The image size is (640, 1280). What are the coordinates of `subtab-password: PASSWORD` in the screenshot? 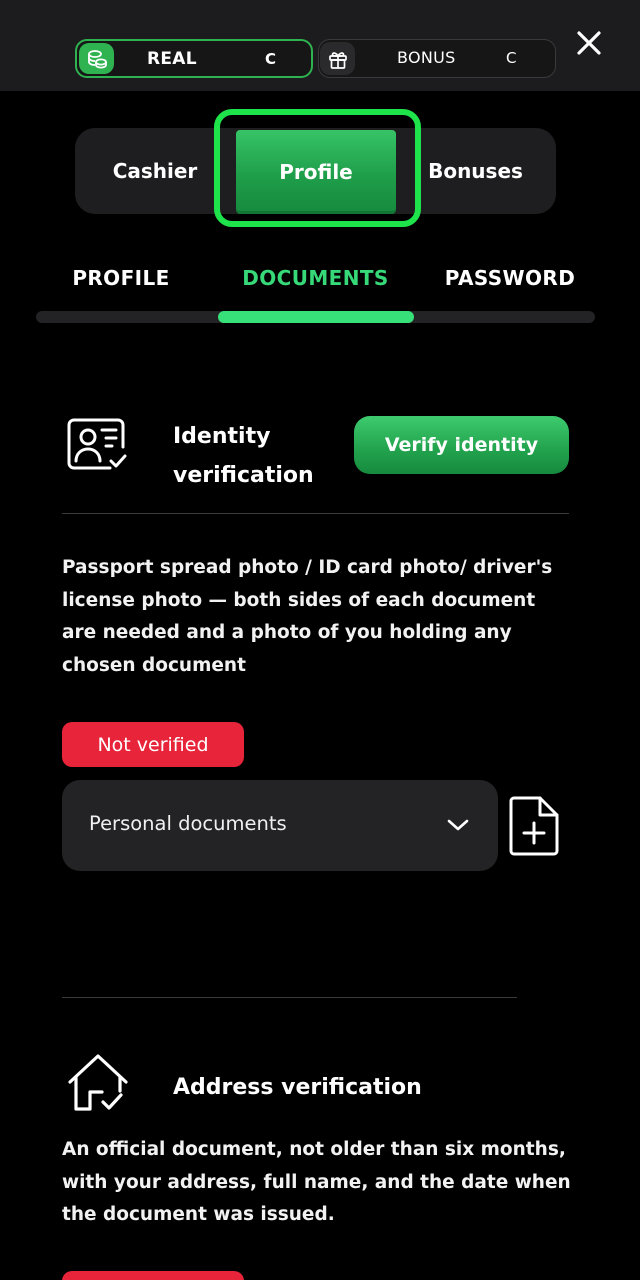 It's located at (510, 281).